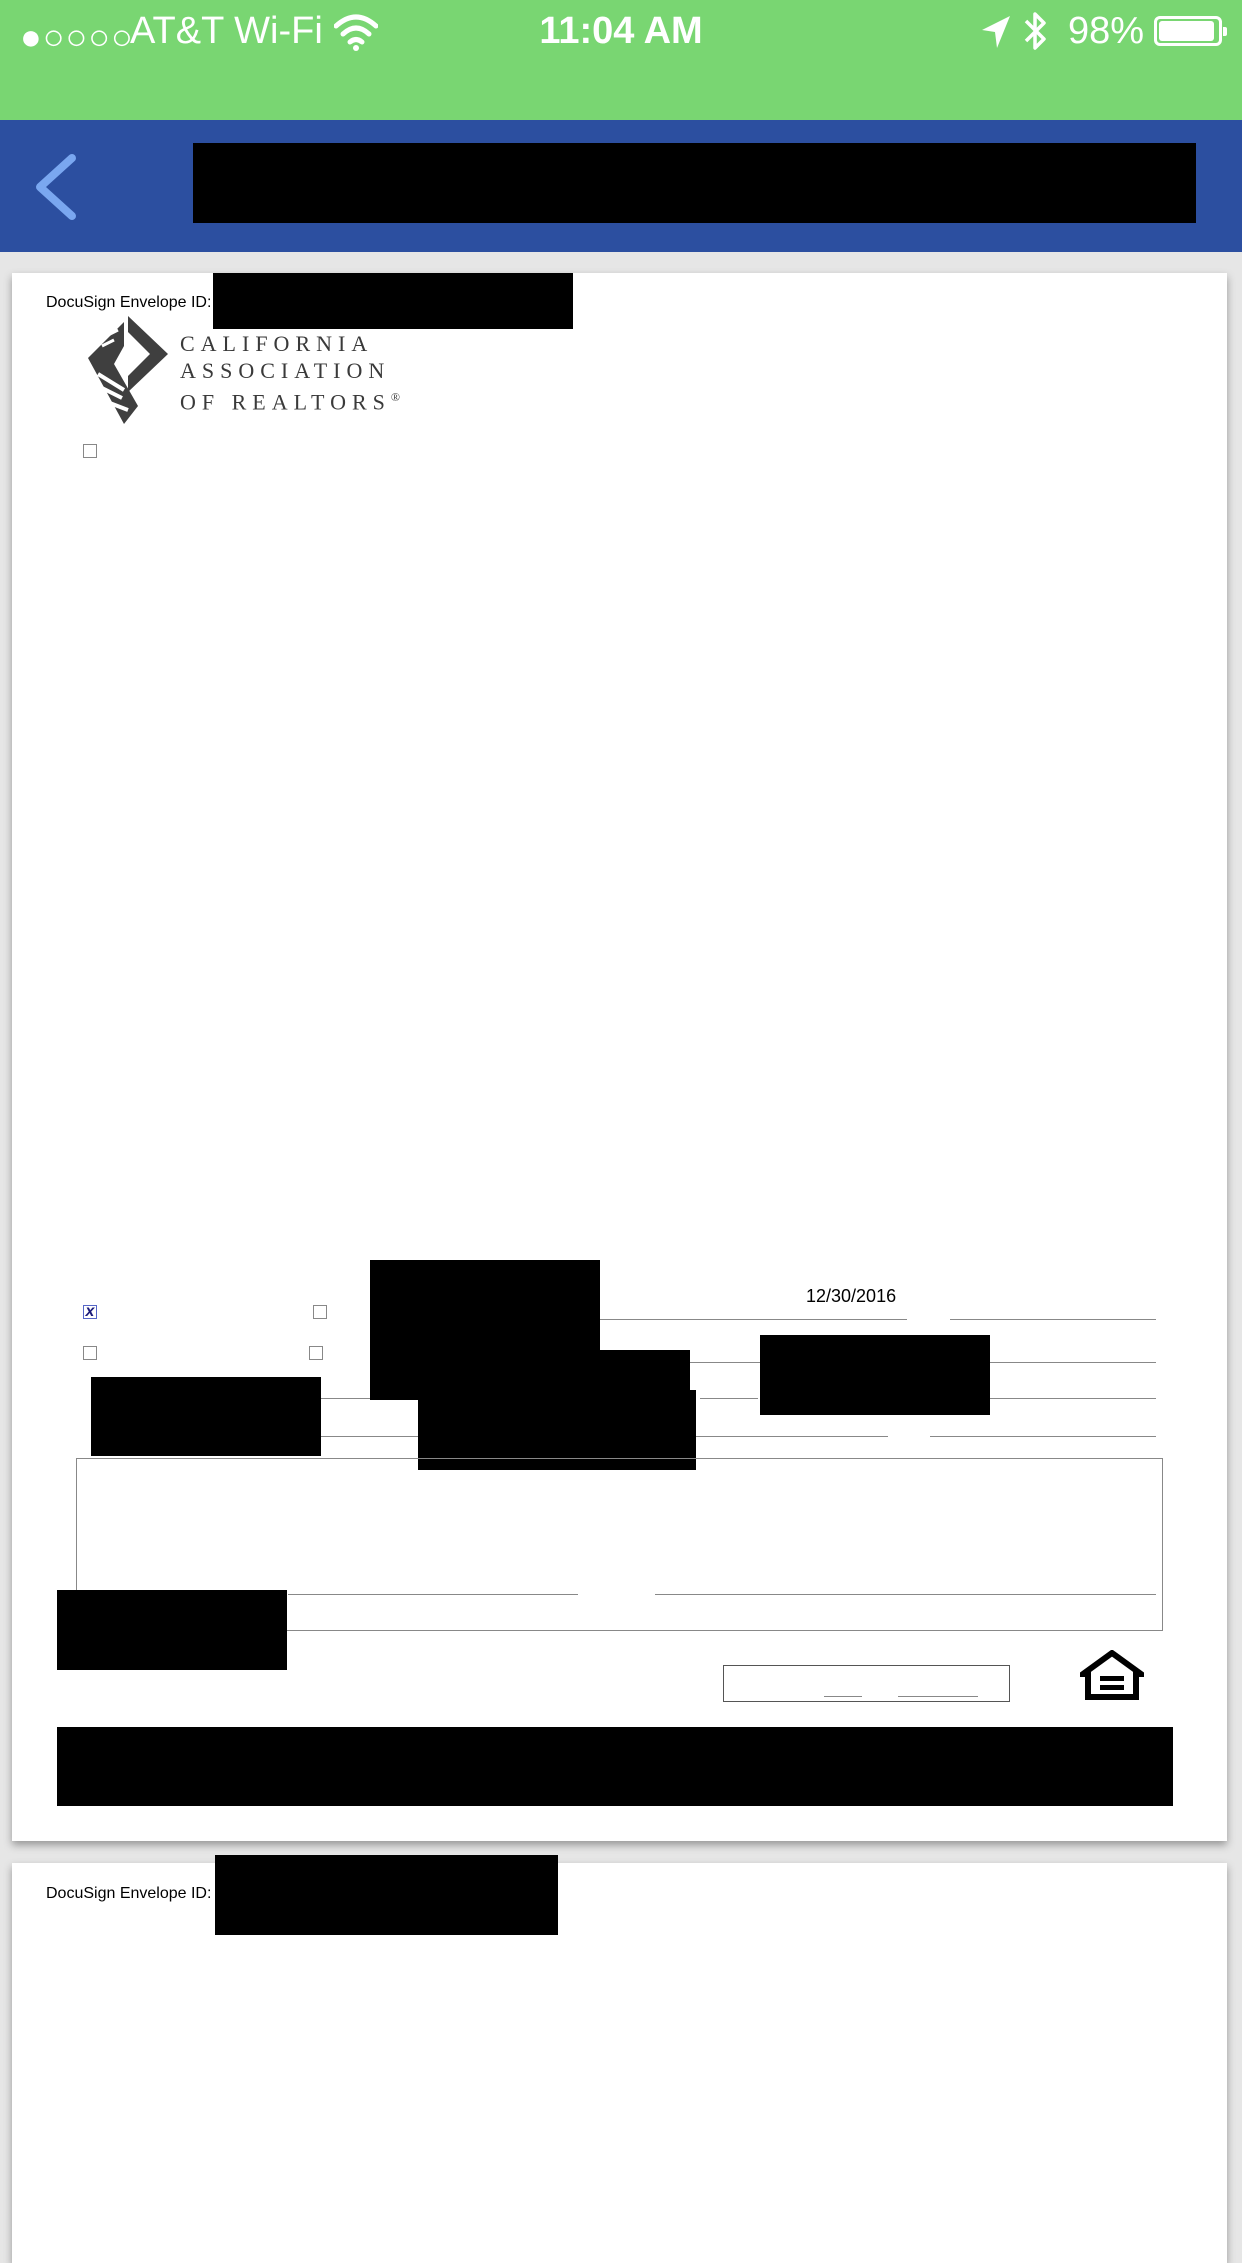 The image size is (1242, 2263). I want to click on equal-housing-icon, so click(1112, 1675).